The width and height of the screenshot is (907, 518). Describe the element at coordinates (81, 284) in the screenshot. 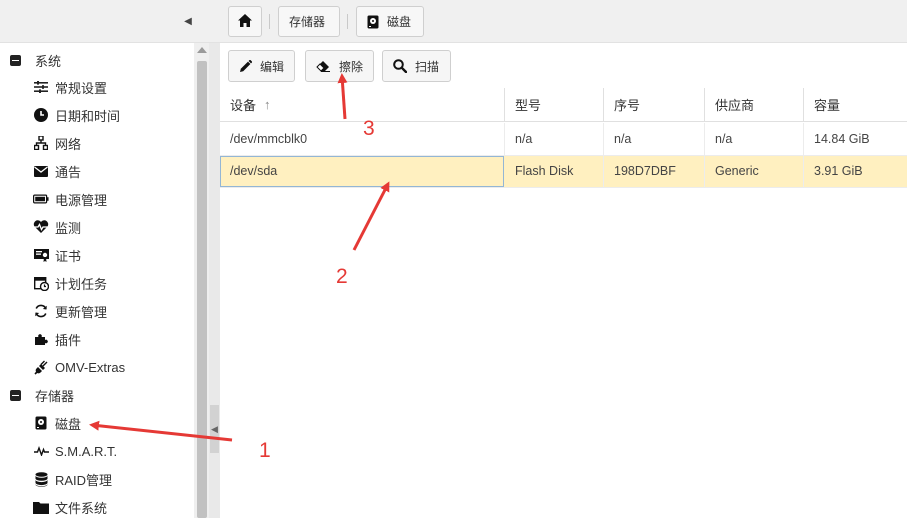

I see `sidebar-item-label: 计划任务` at that location.